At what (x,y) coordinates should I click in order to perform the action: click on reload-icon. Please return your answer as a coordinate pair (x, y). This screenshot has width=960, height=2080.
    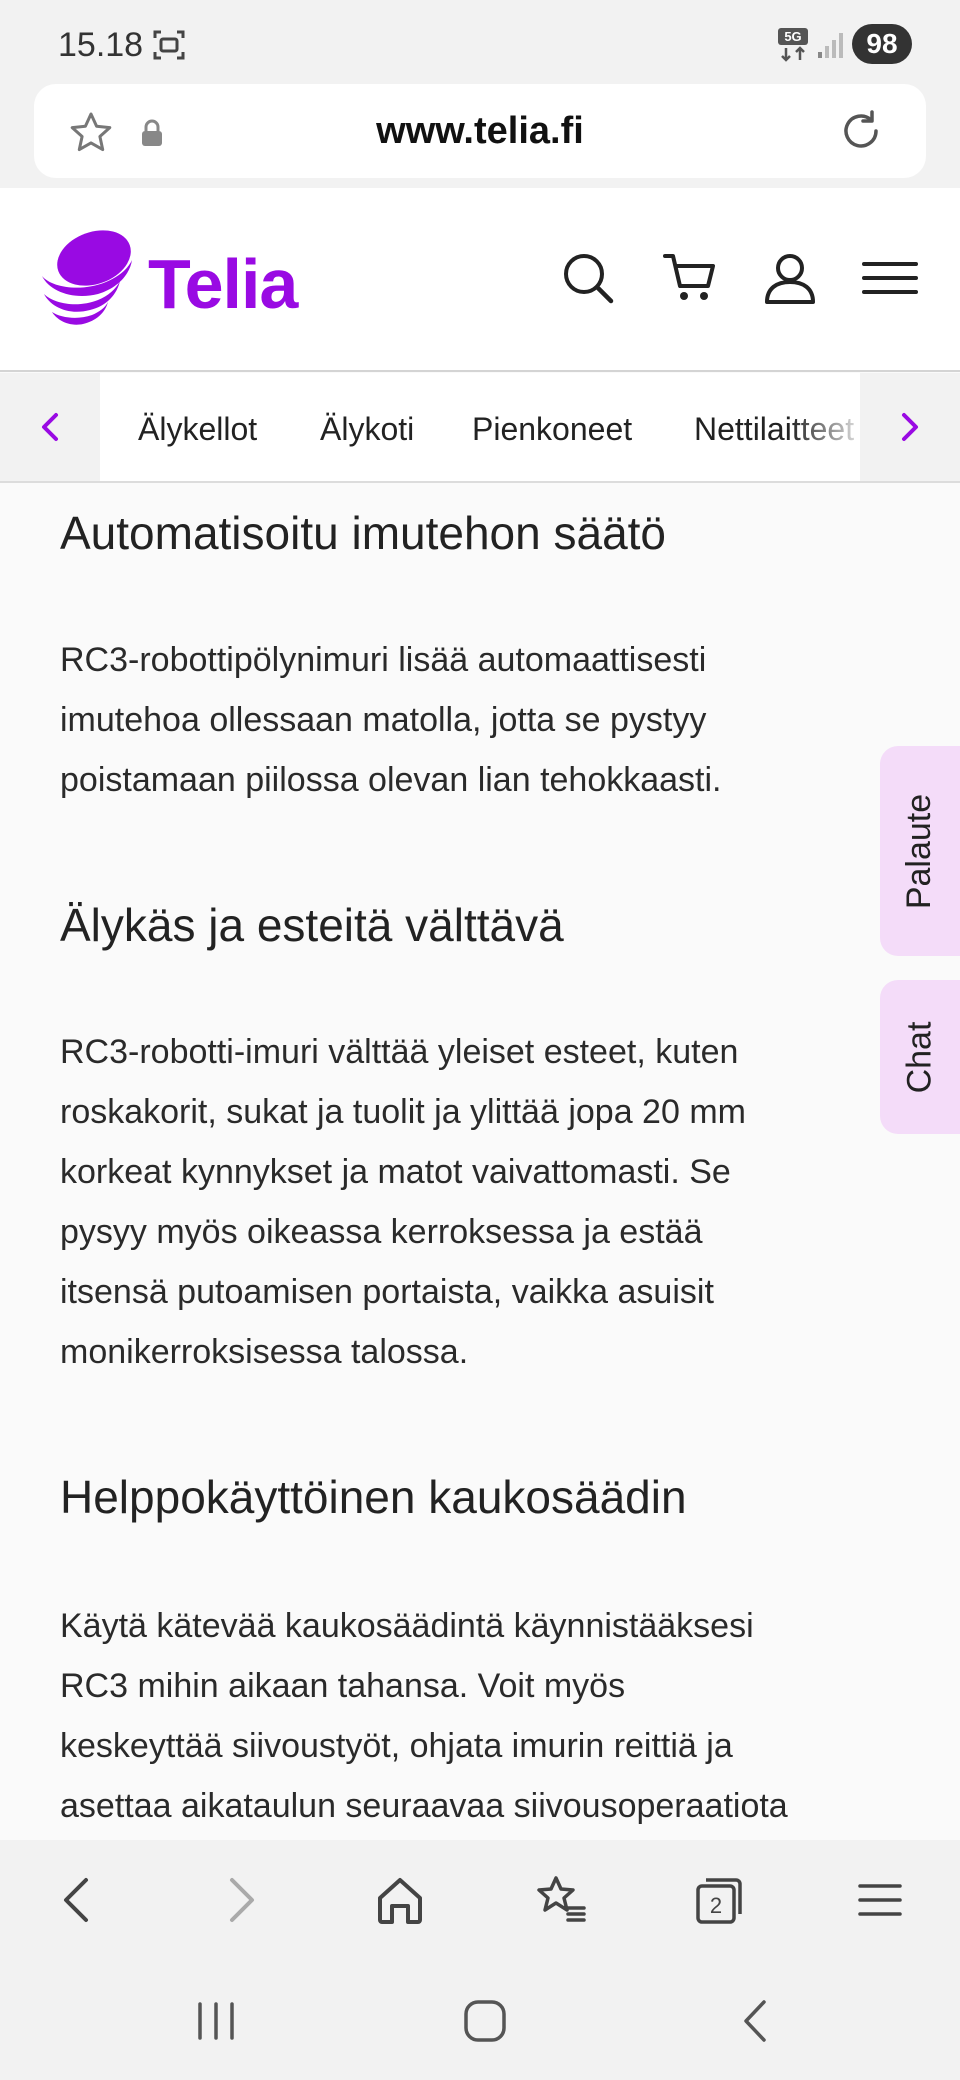
    Looking at the image, I should click on (861, 131).